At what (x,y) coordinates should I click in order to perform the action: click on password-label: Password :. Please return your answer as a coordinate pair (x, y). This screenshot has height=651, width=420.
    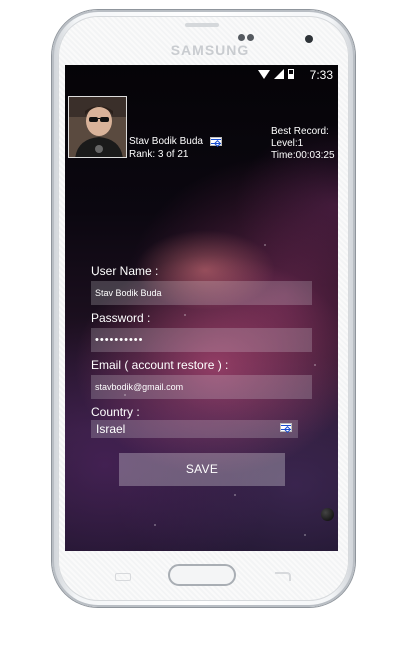
    Looking at the image, I should click on (121, 318).